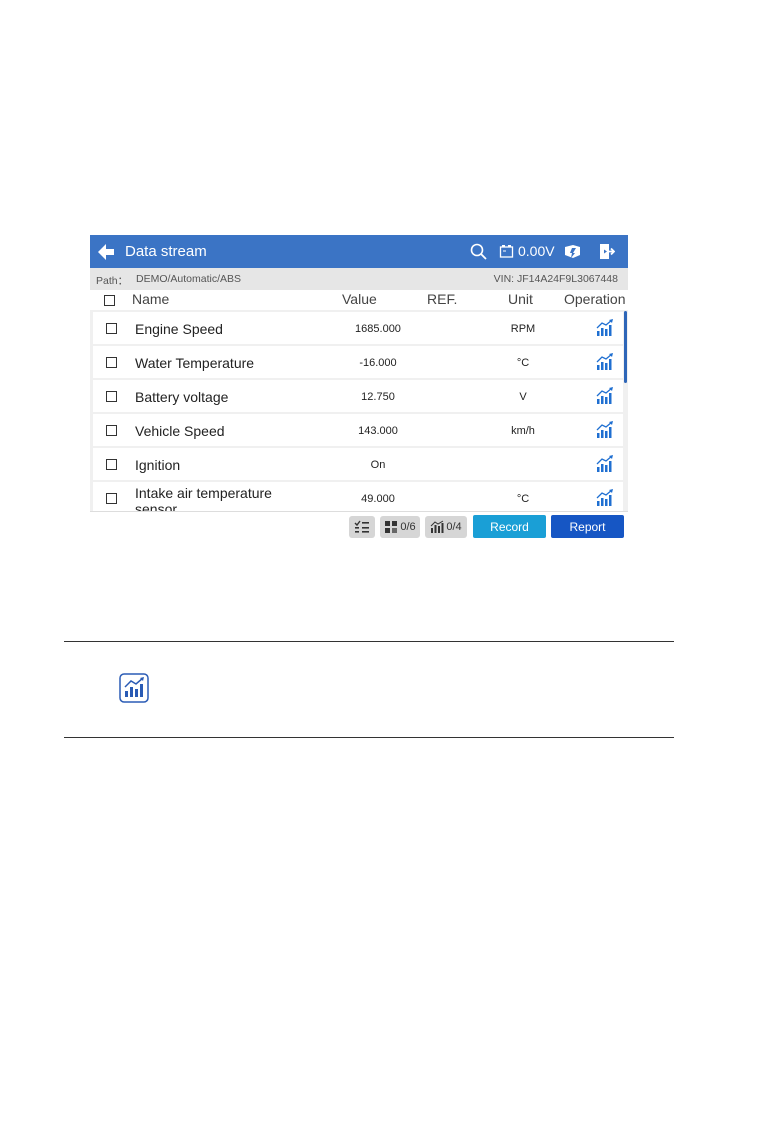 This screenshot has height=1135, width=757. Describe the element at coordinates (606, 251) in the screenshot. I see `exit-icon` at that location.